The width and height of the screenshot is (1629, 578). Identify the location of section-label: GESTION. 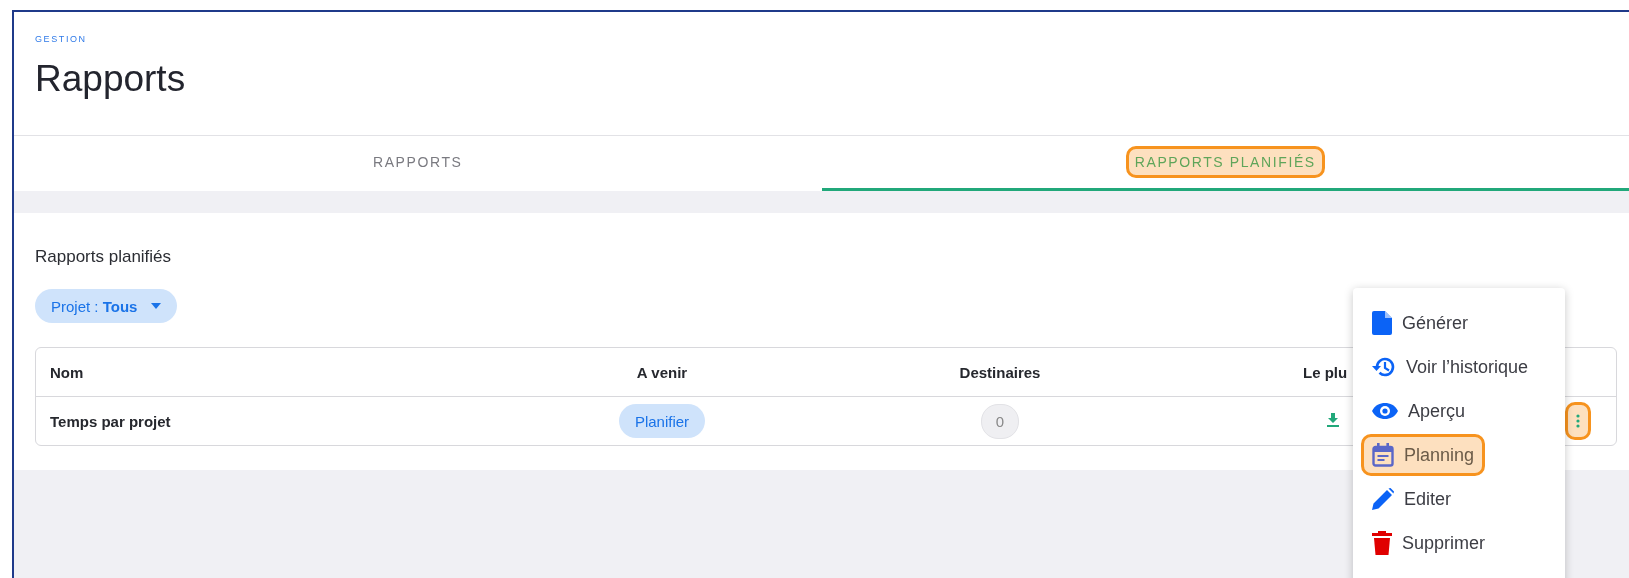
(61, 39).